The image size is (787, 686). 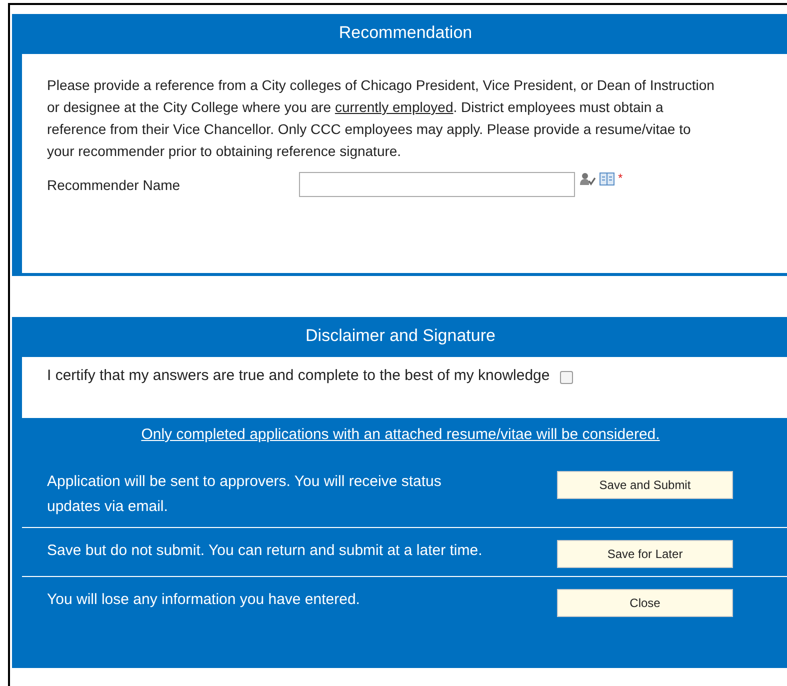 What do you see at coordinates (400, 336) in the screenshot?
I see `panel-title: Disclaimer and Signature` at bounding box center [400, 336].